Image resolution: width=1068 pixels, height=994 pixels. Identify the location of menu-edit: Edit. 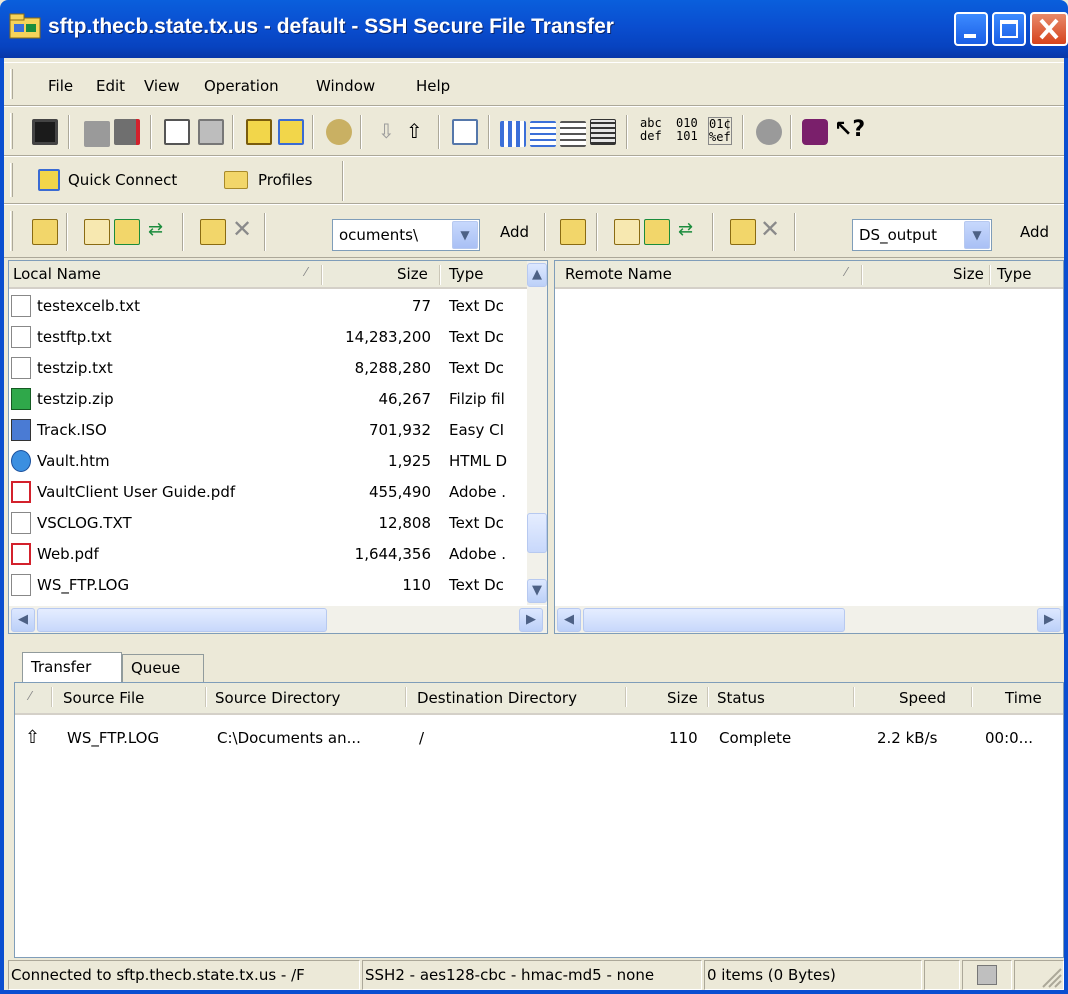
(110, 86).